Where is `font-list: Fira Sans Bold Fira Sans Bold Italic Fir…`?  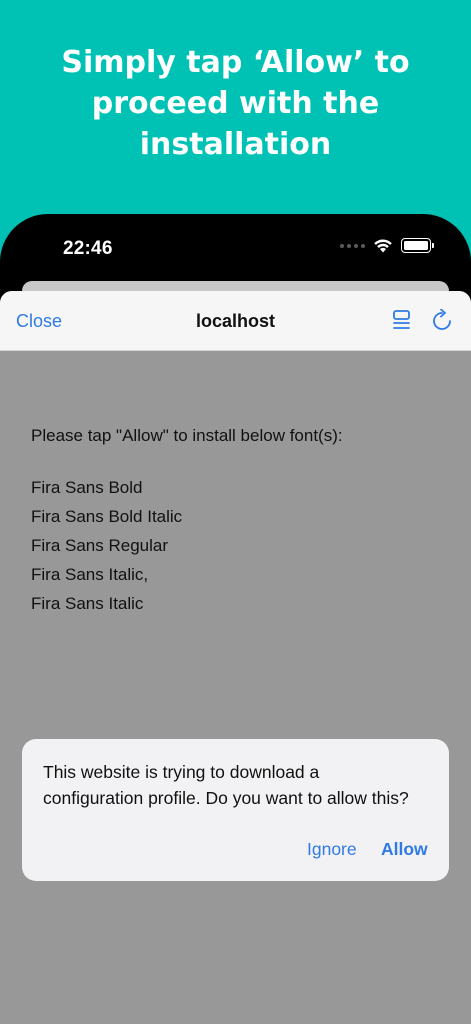 font-list: Fira Sans Bold Fira Sans Bold Italic Fir… is located at coordinates (106, 545).